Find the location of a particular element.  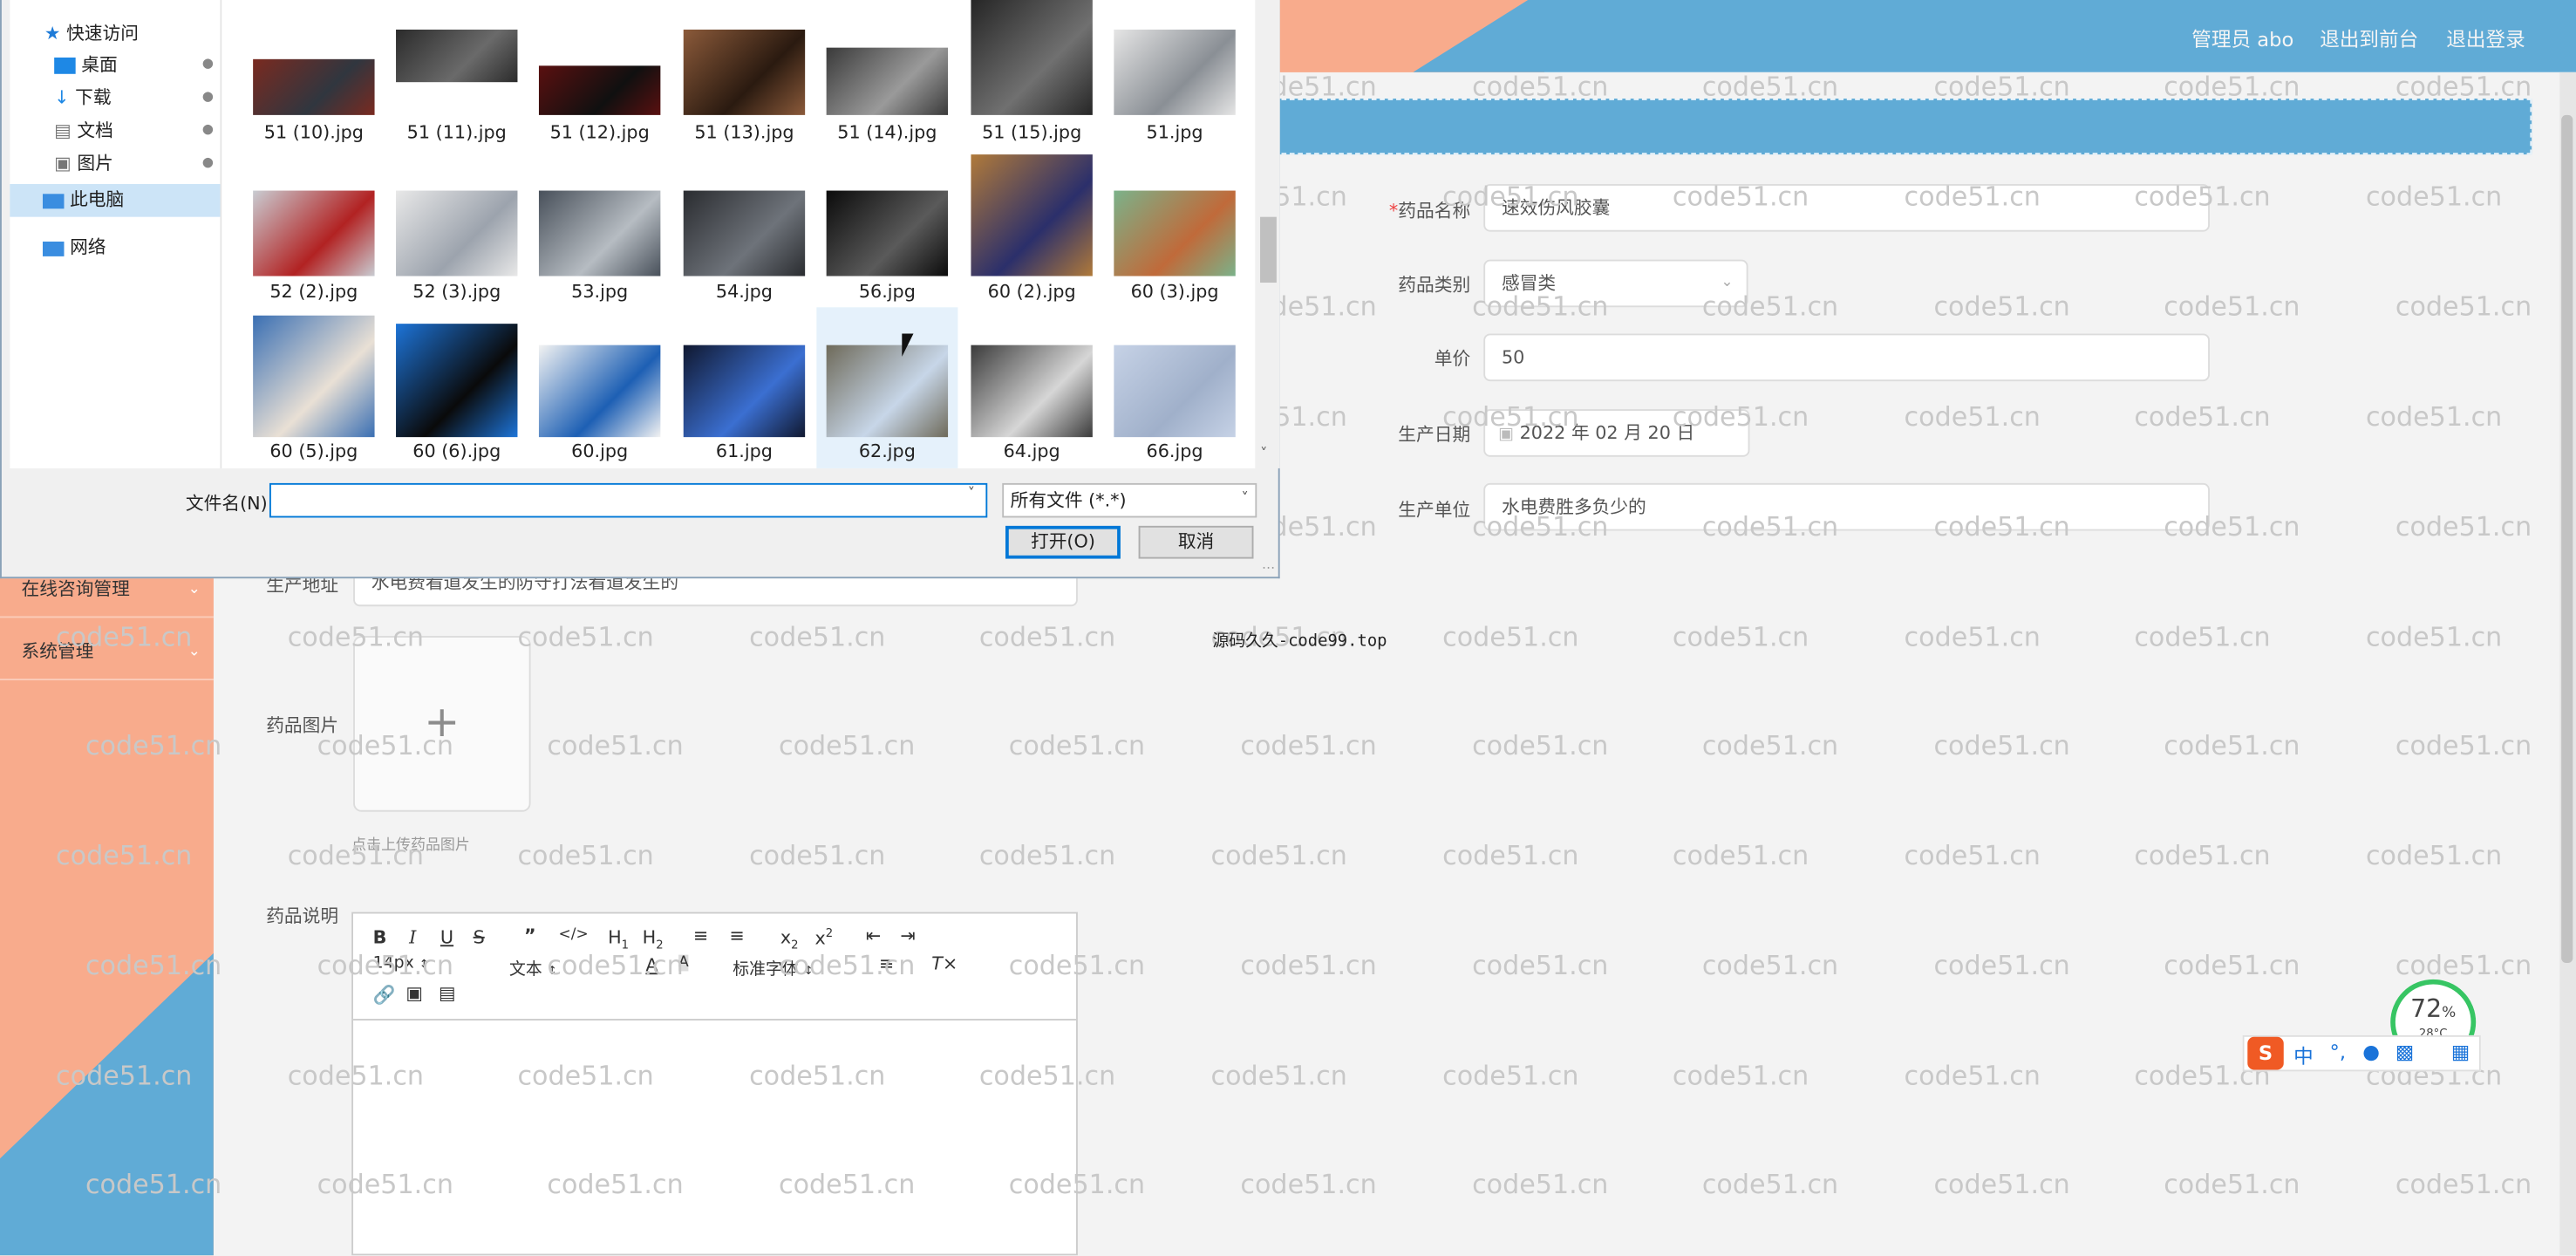

punctuation-icon: °, is located at coordinates (2339, 1052).